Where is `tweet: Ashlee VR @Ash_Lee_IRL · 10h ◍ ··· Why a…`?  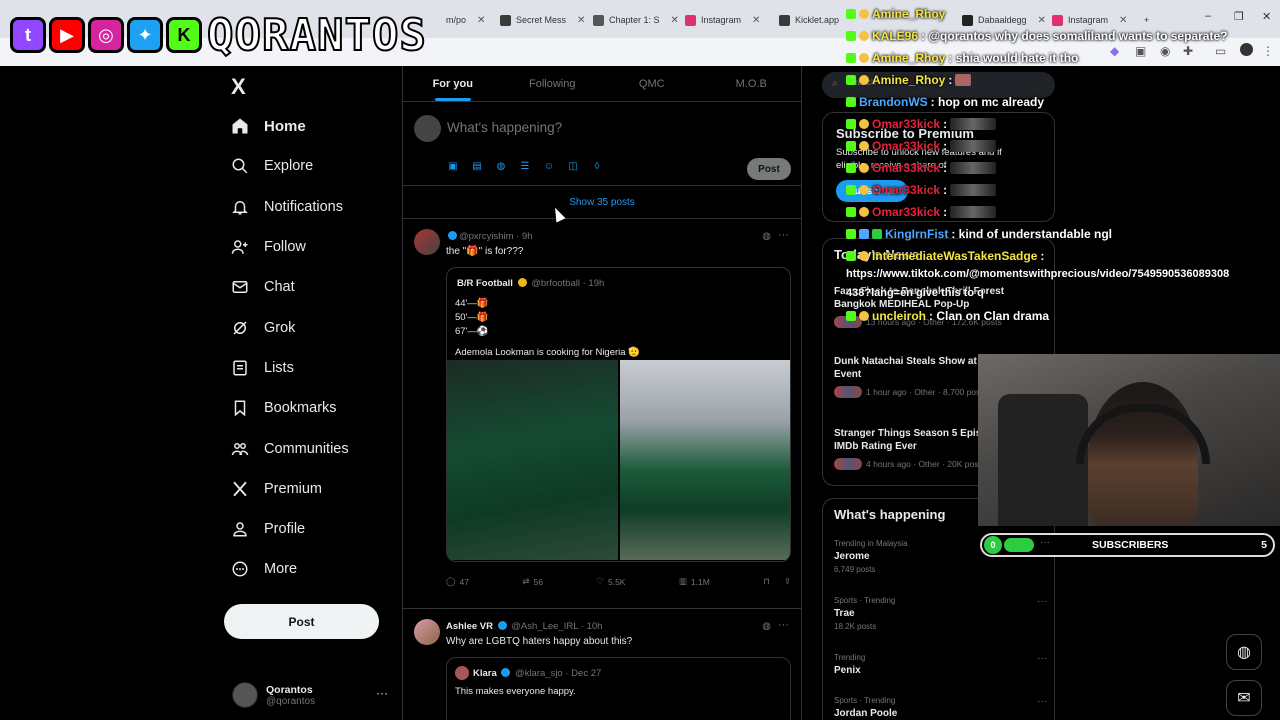
tweet: Ashlee VR @Ash_Lee_IRL · 10h ◍ ··· Why a… is located at coordinates (602, 664).